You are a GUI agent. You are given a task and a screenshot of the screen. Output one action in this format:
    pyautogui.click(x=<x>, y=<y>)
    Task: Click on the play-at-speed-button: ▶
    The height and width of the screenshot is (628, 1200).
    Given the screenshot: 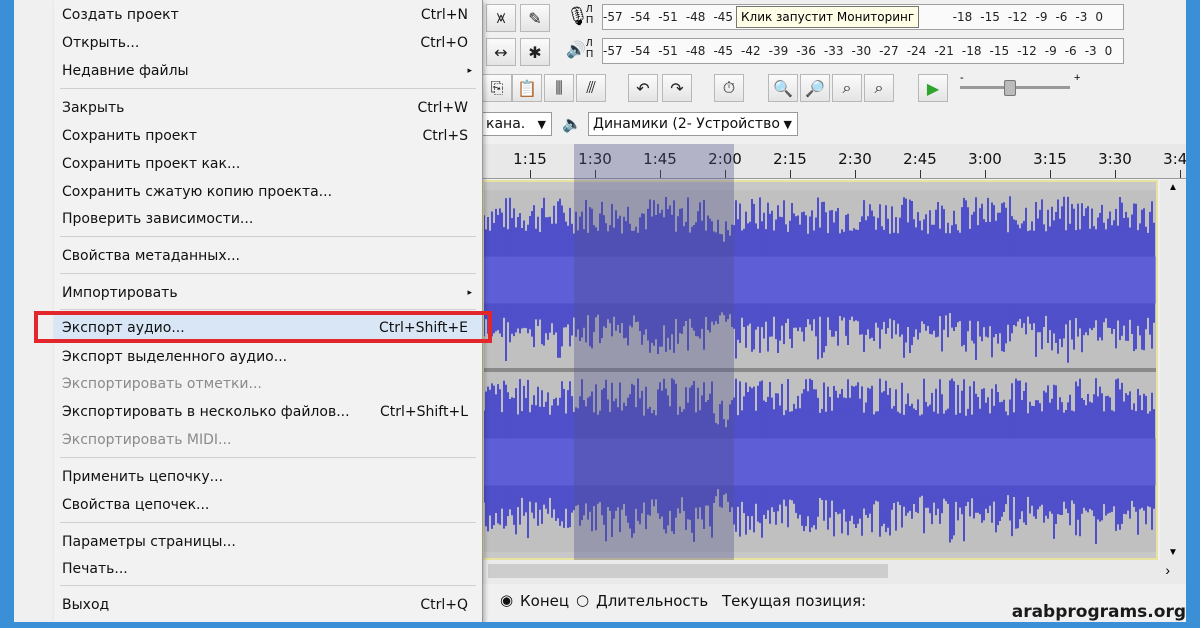 What is the action you would take?
    pyautogui.click(x=933, y=88)
    